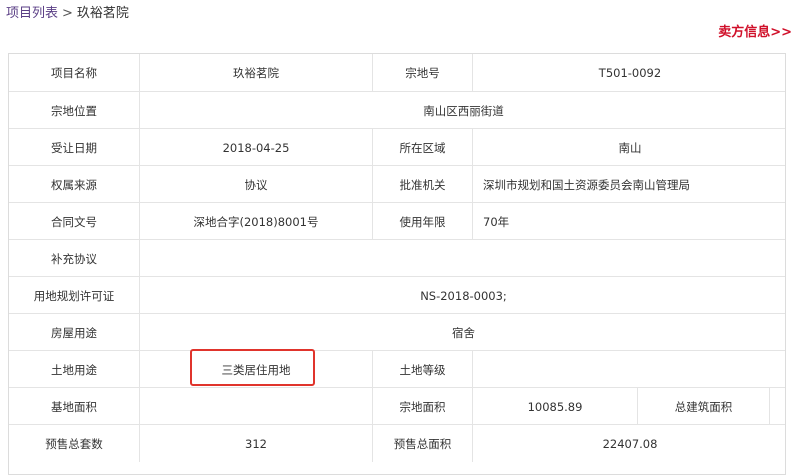  What do you see at coordinates (628, 147) in the screenshot?
I see `district-value: 南山` at bounding box center [628, 147].